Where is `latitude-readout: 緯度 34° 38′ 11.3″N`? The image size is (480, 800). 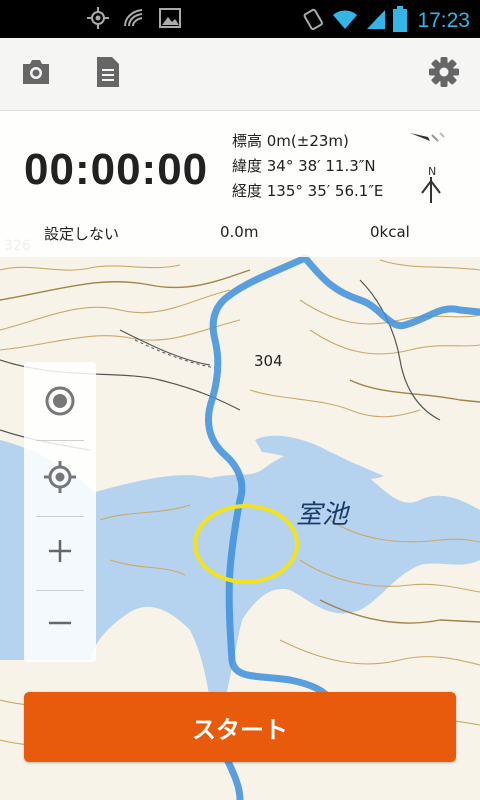 latitude-readout: 緯度 34° 38′ 11.3″N is located at coordinates (304, 166).